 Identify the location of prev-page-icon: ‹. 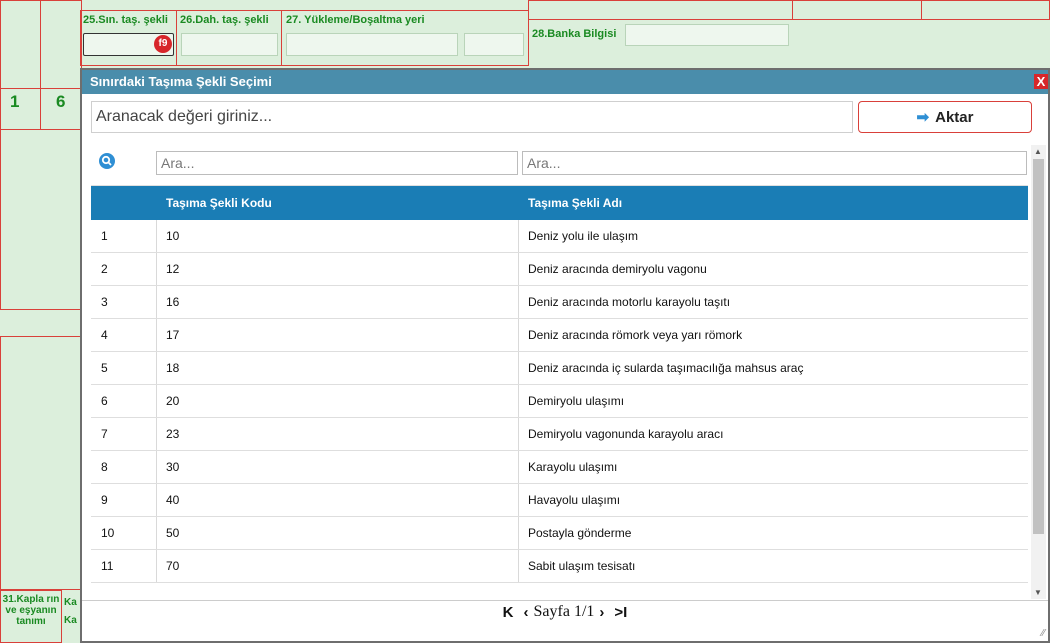
(526, 612).